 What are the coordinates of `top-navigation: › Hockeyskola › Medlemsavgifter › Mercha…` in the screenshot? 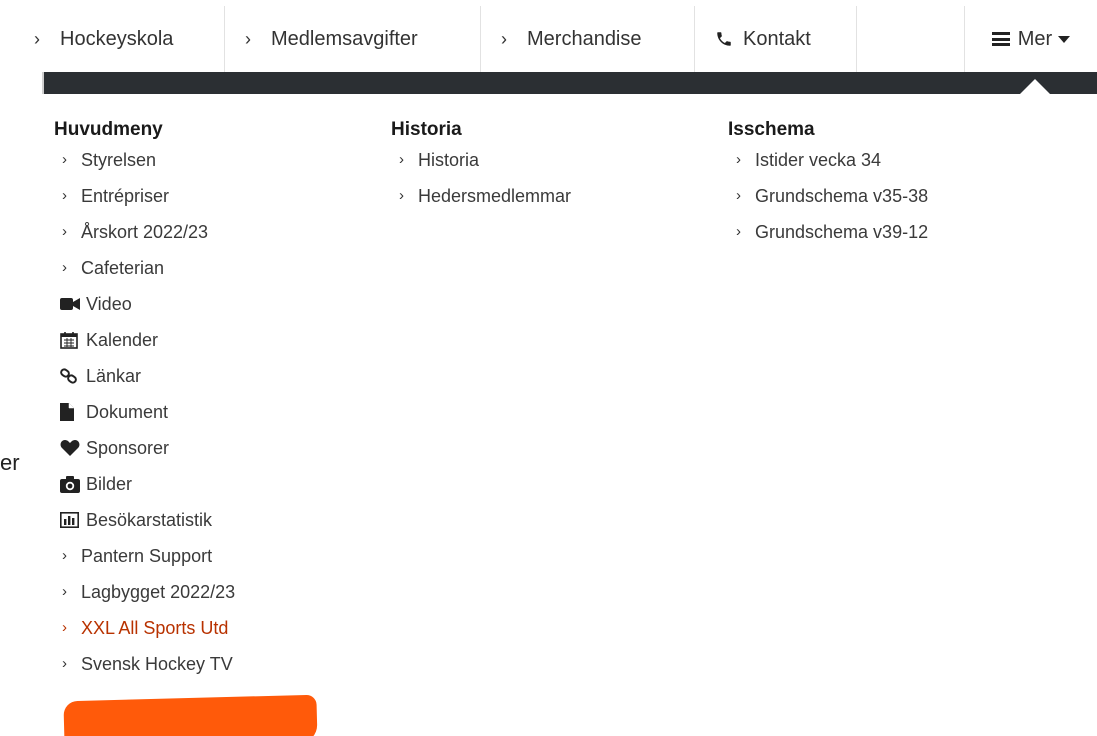 It's located at (555, 39).